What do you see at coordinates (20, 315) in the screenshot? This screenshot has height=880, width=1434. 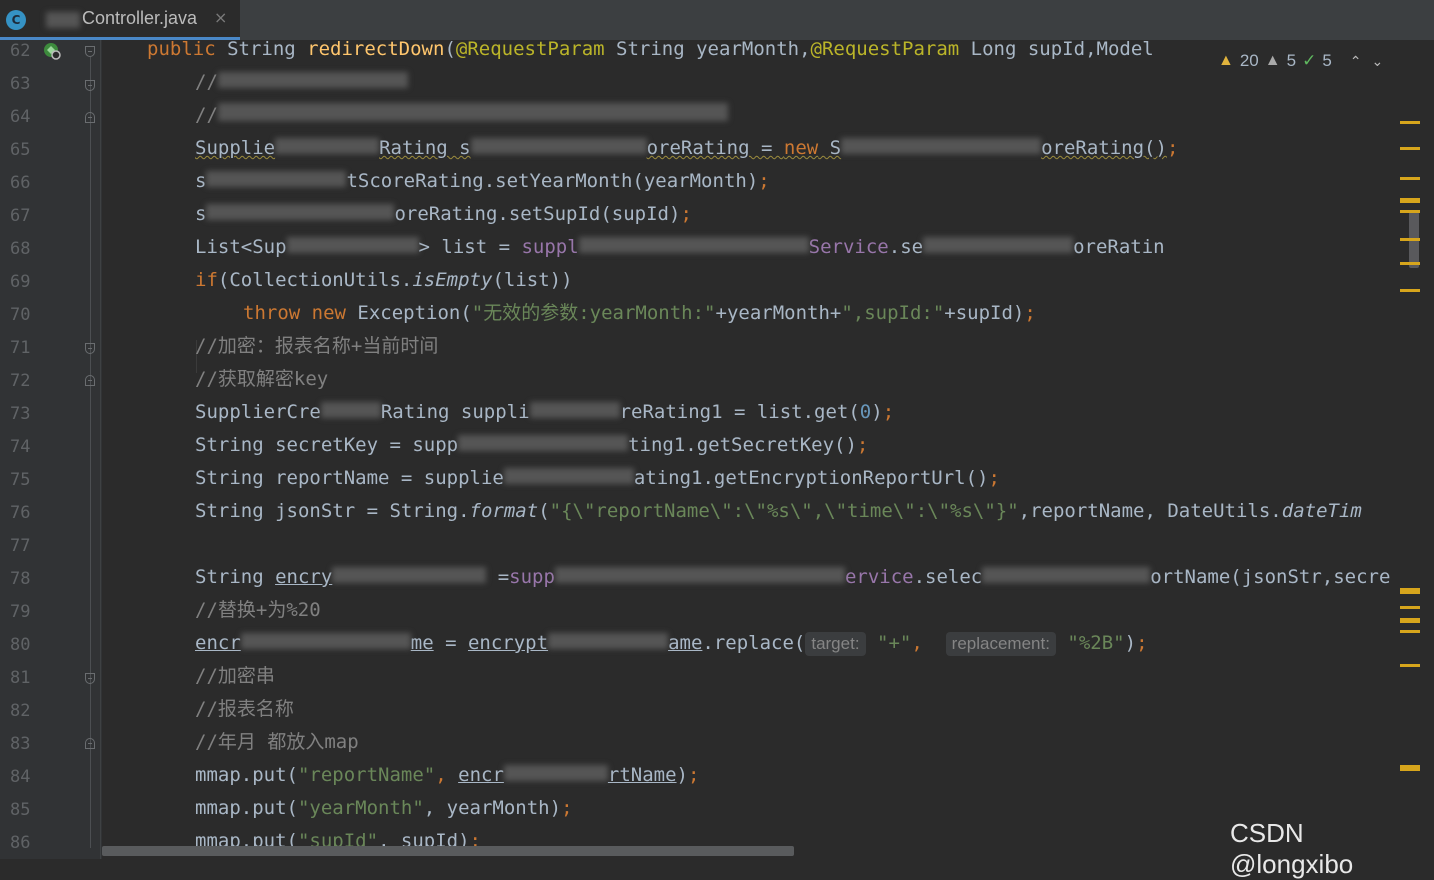 I see `line-number: 70` at bounding box center [20, 315].